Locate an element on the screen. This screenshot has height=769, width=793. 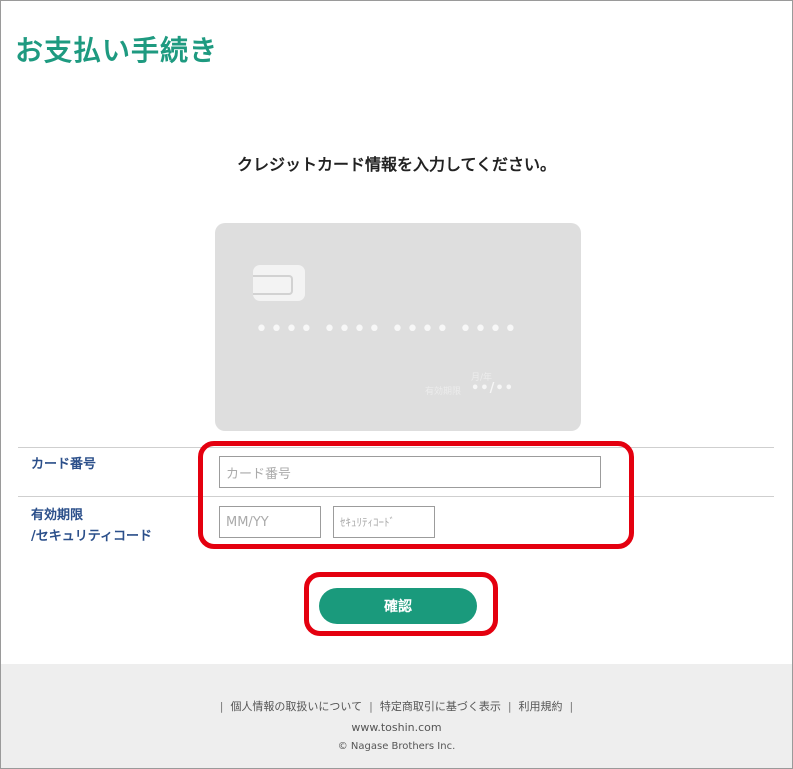
card-expiry-label: 有効期限 is located at coordinates (443, 392).